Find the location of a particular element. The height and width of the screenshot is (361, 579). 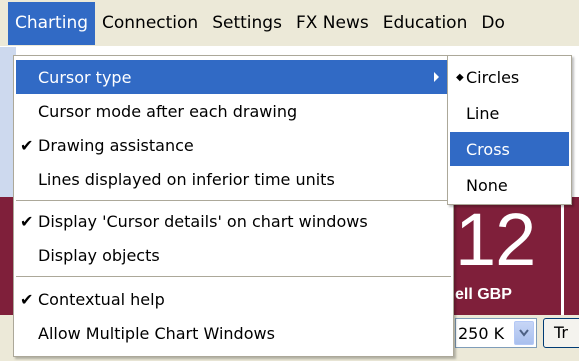

menu-education: Education is located at coordinates (425, 23).